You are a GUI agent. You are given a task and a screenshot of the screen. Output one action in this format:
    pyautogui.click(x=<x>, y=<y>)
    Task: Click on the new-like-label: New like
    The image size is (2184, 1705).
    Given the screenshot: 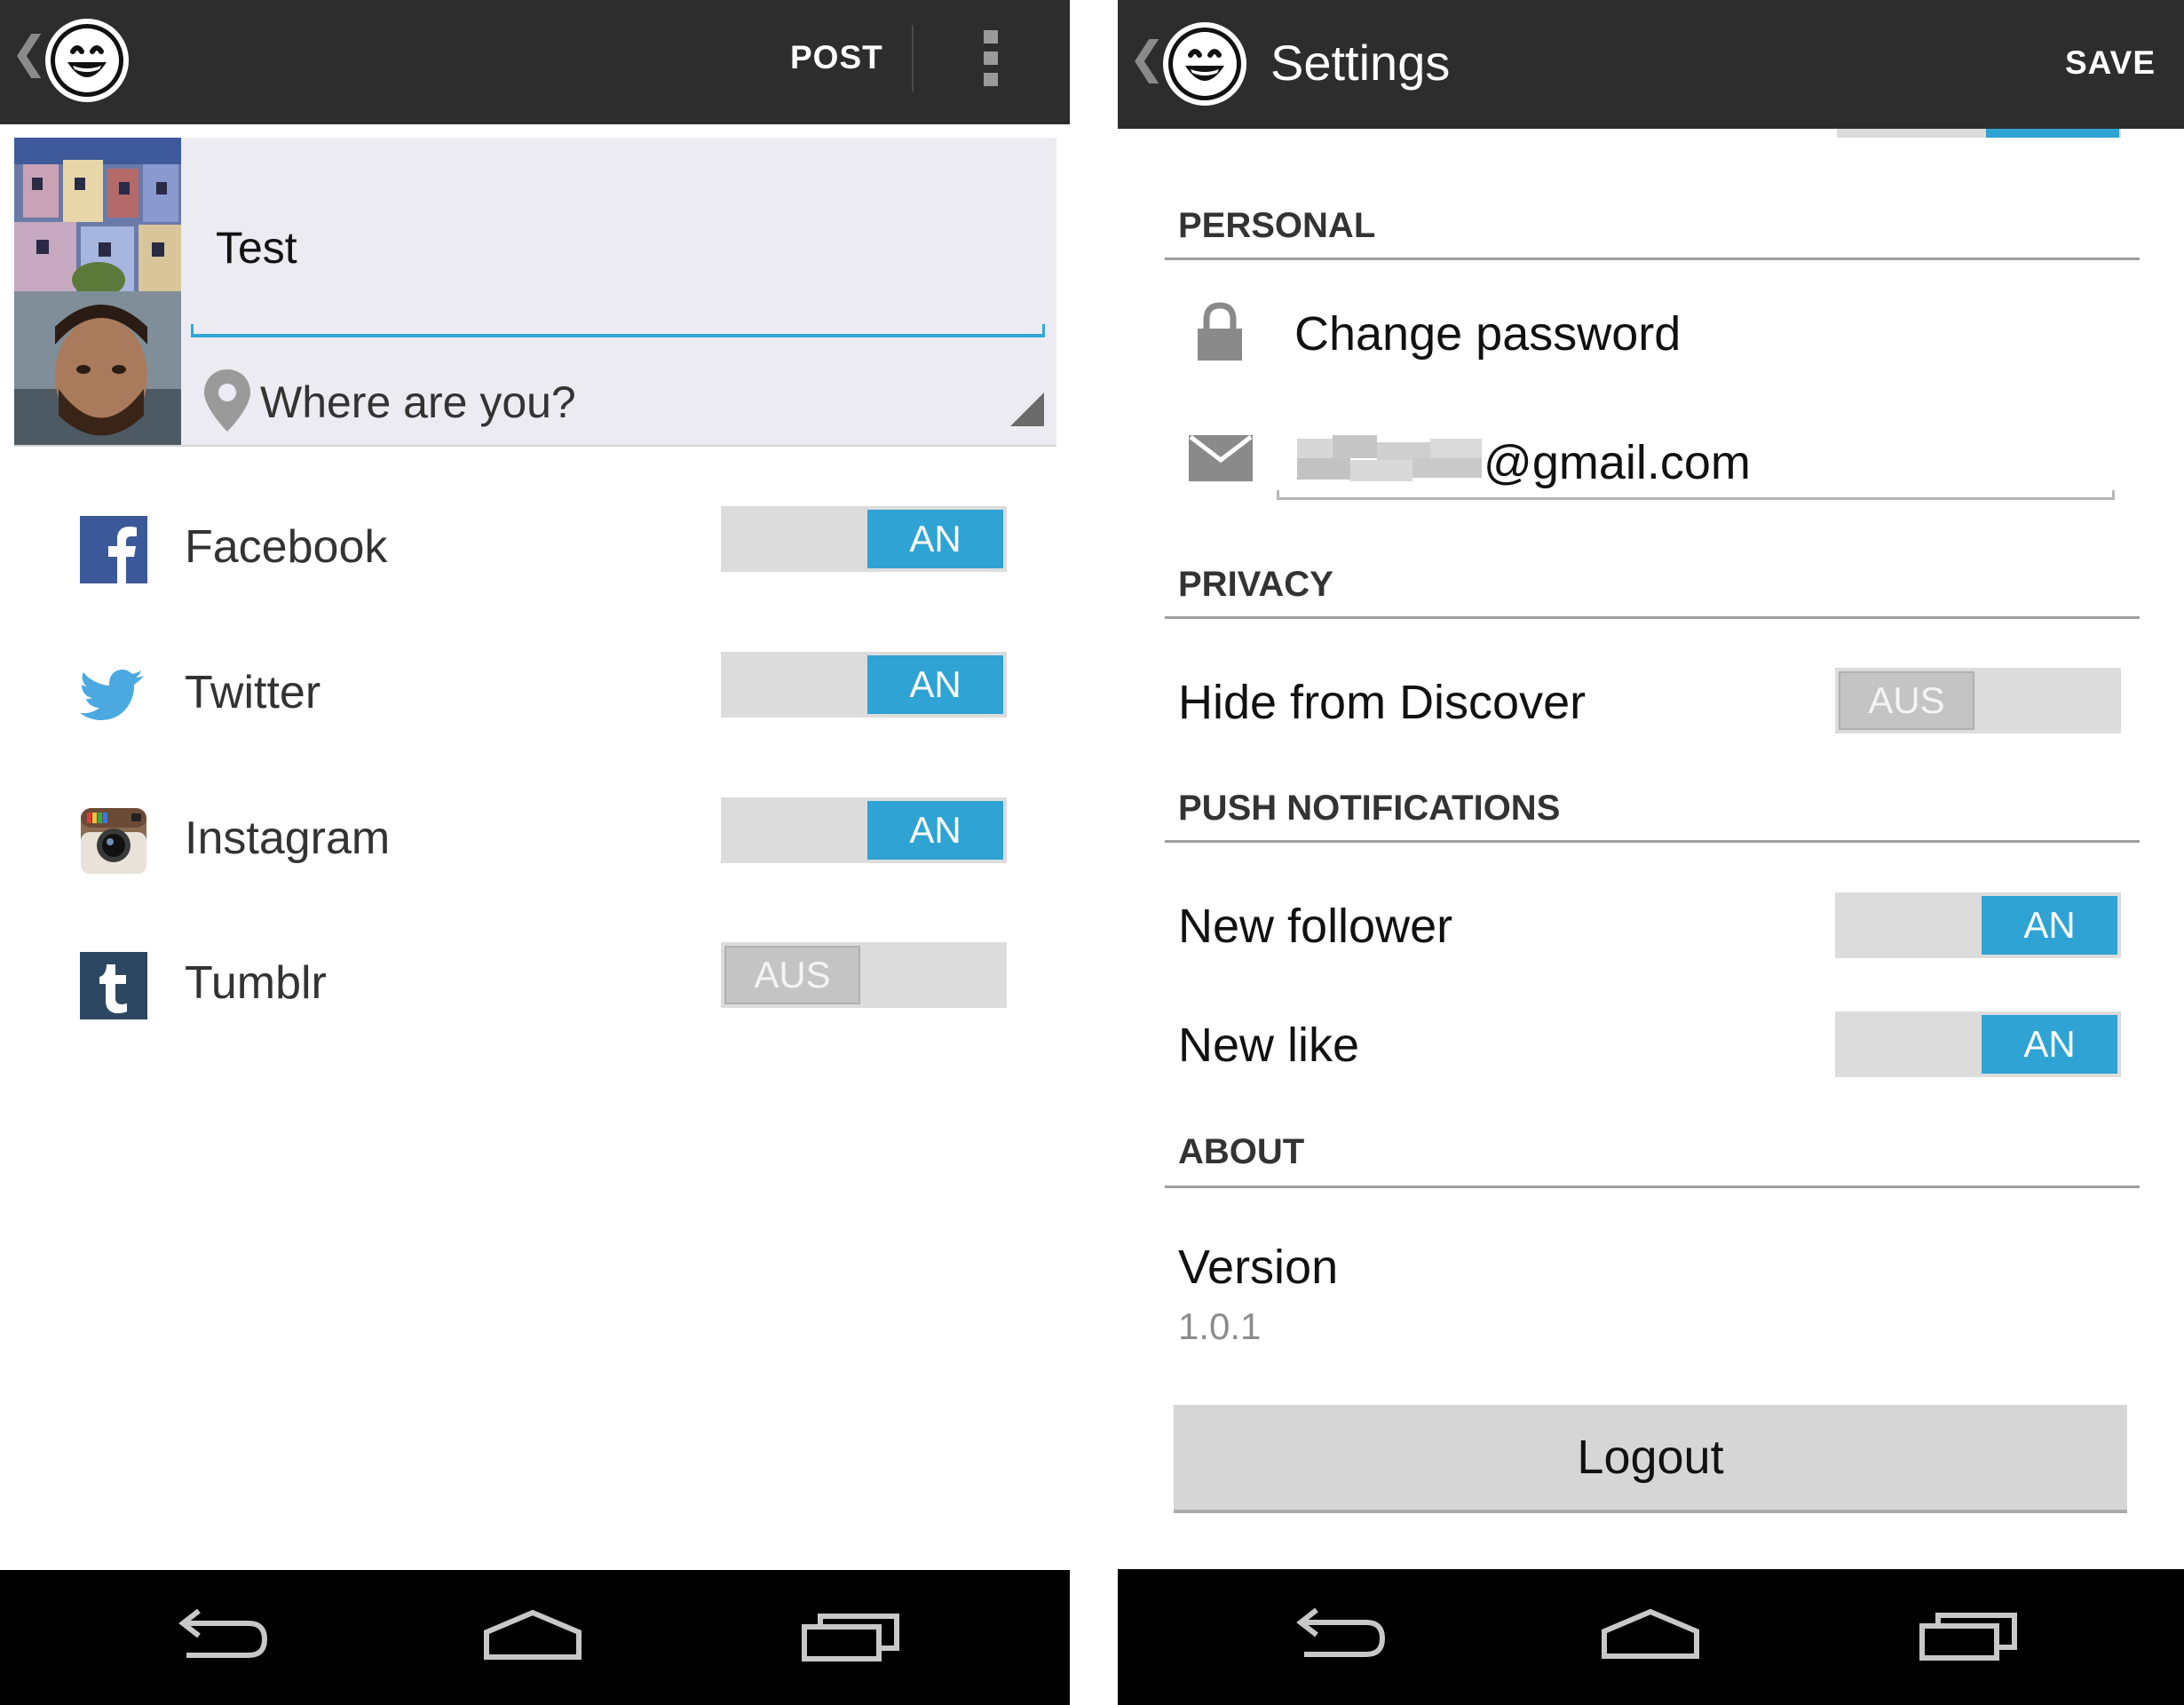 What is the action you would take?
    pyautogui.click(x=1269, y=1046)
    